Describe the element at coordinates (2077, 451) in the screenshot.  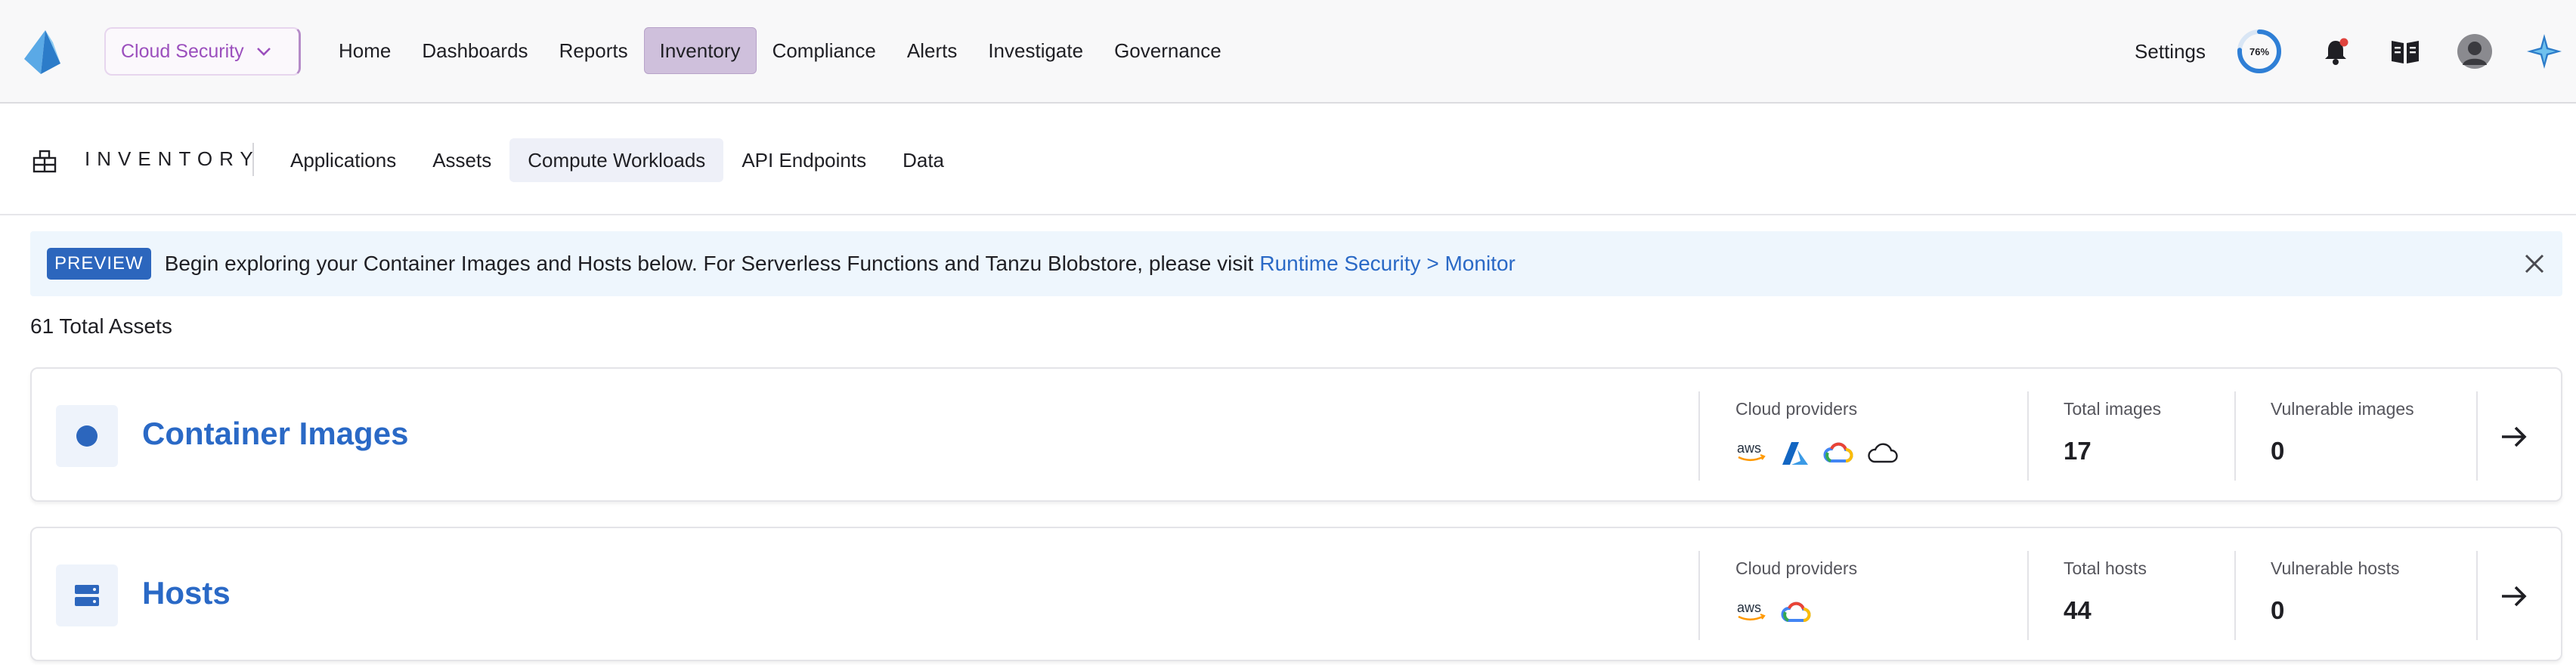
I see `total-images-value: 17` at that location.